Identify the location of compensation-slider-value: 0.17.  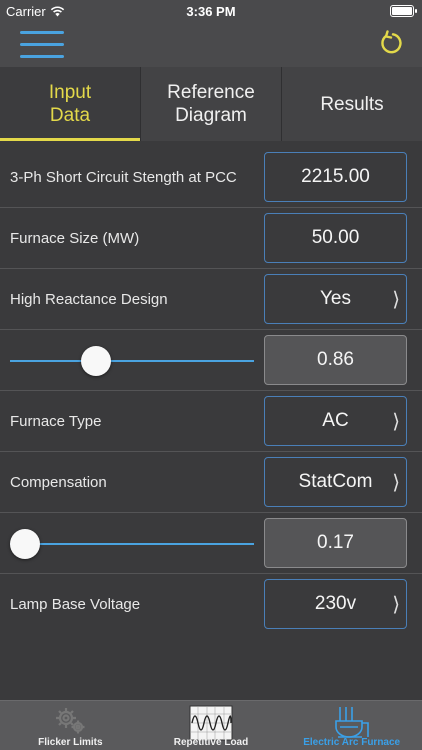
(335, 542).